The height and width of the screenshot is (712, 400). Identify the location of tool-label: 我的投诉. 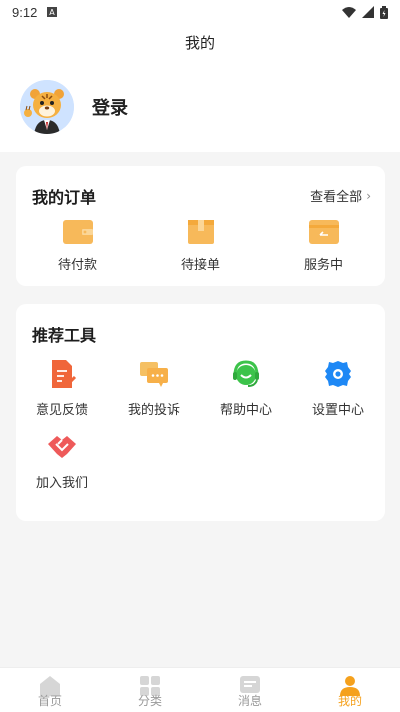
(153, 410).